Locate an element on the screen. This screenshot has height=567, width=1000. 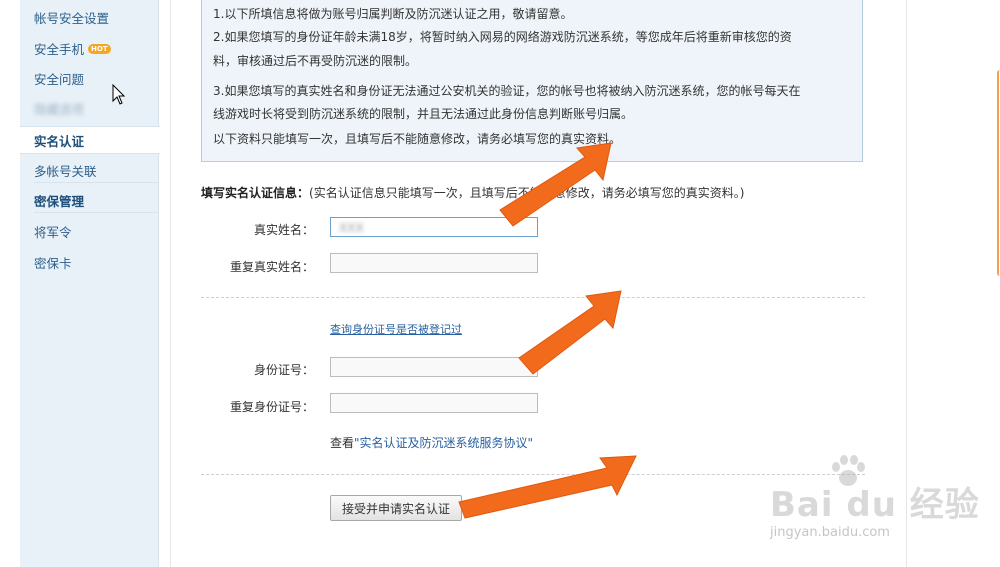
baidu-watermark: Bai du 经验 jingyan.baidu.com is located at coordinates (880, 505).